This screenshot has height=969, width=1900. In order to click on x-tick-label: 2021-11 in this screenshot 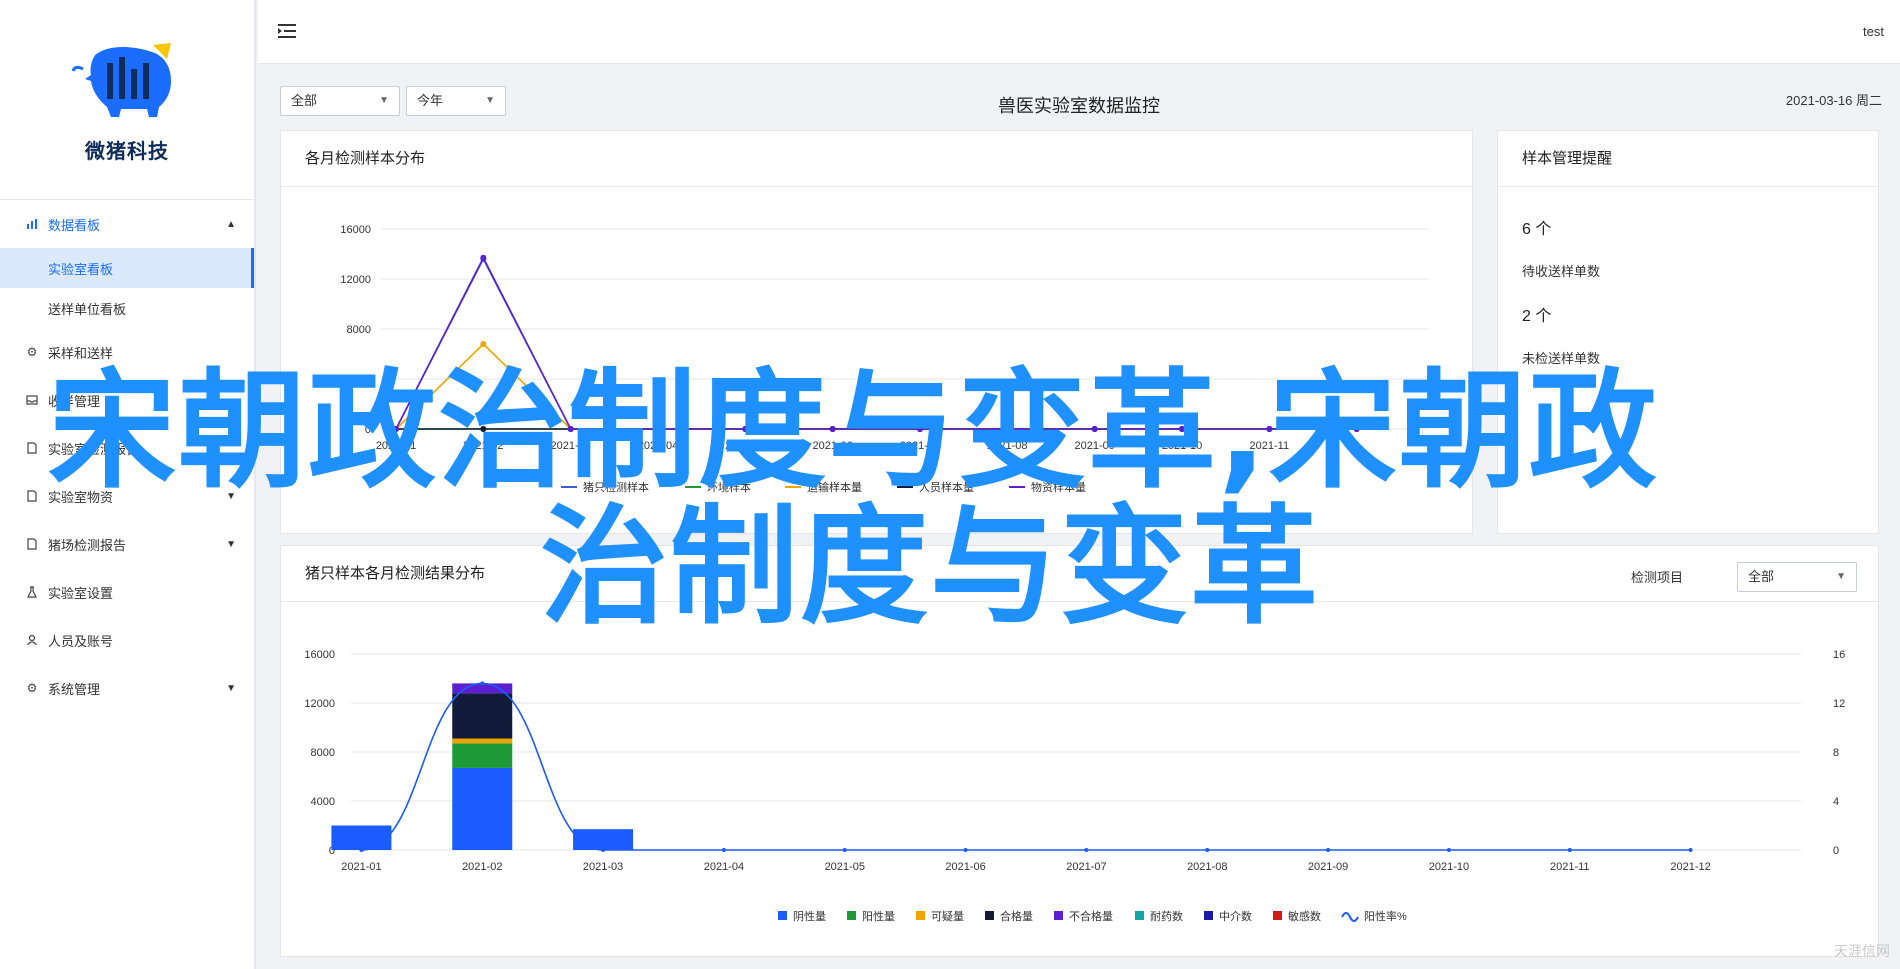, I will do `click(1570, 867)`.